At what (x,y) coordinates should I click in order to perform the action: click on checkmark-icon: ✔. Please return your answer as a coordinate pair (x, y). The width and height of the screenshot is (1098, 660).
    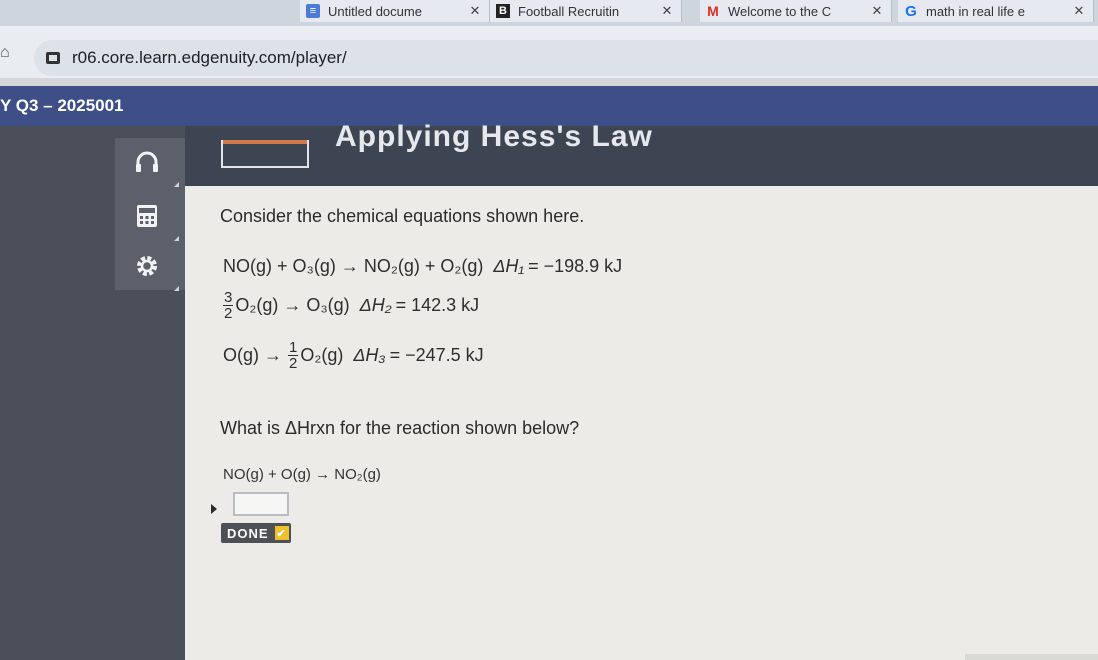
    Looking at the image, I should click on (281, 533).